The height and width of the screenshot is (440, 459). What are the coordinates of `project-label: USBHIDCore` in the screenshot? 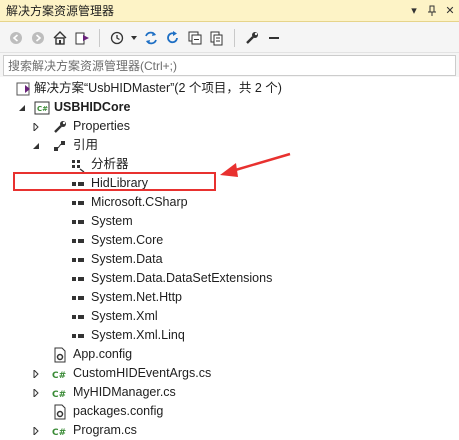 It's located at (92, 107).